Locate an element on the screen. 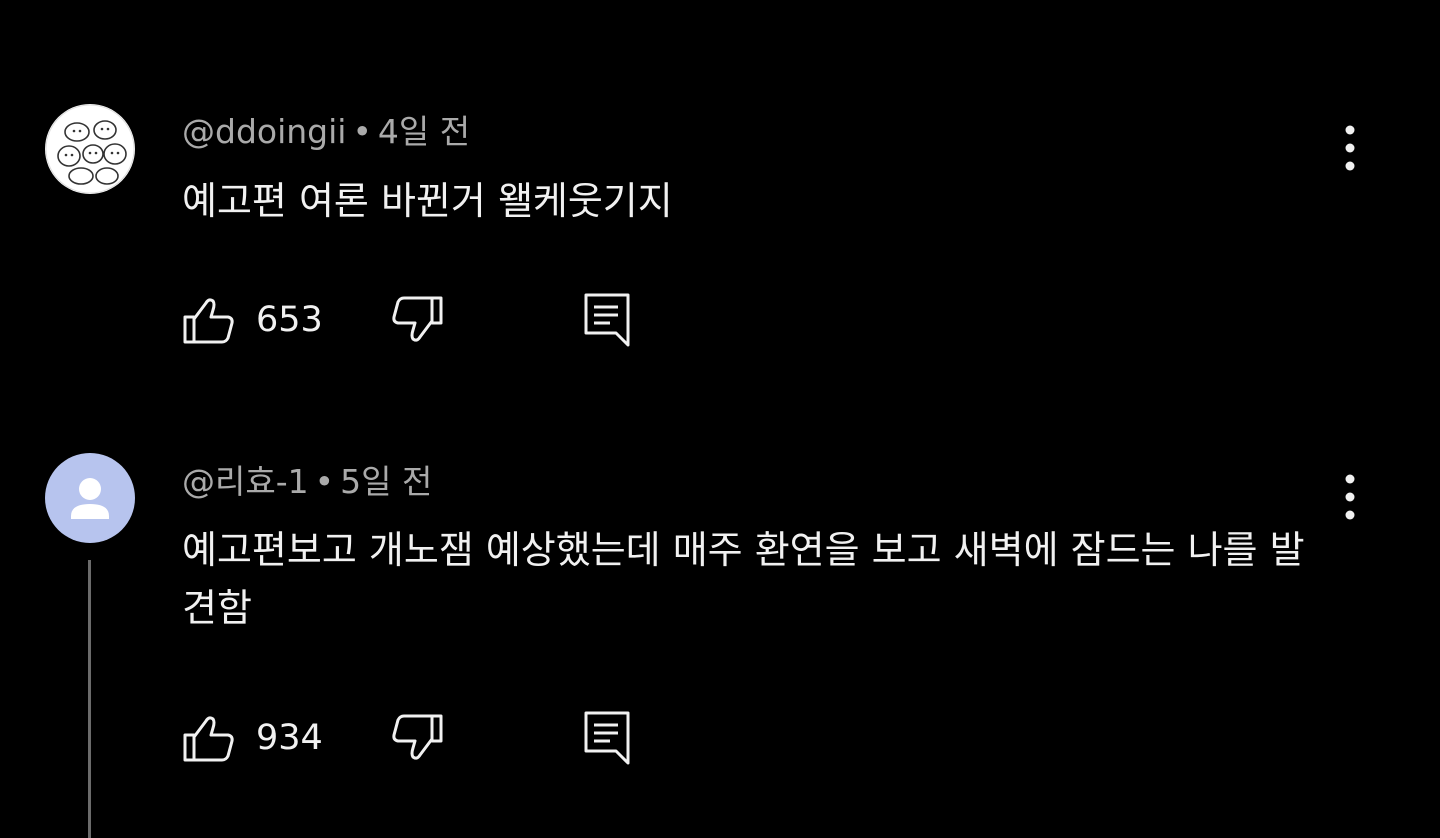 The width and height of the screenshot is (1440, 838). more-options-button is located at coordinates (1350, 497).